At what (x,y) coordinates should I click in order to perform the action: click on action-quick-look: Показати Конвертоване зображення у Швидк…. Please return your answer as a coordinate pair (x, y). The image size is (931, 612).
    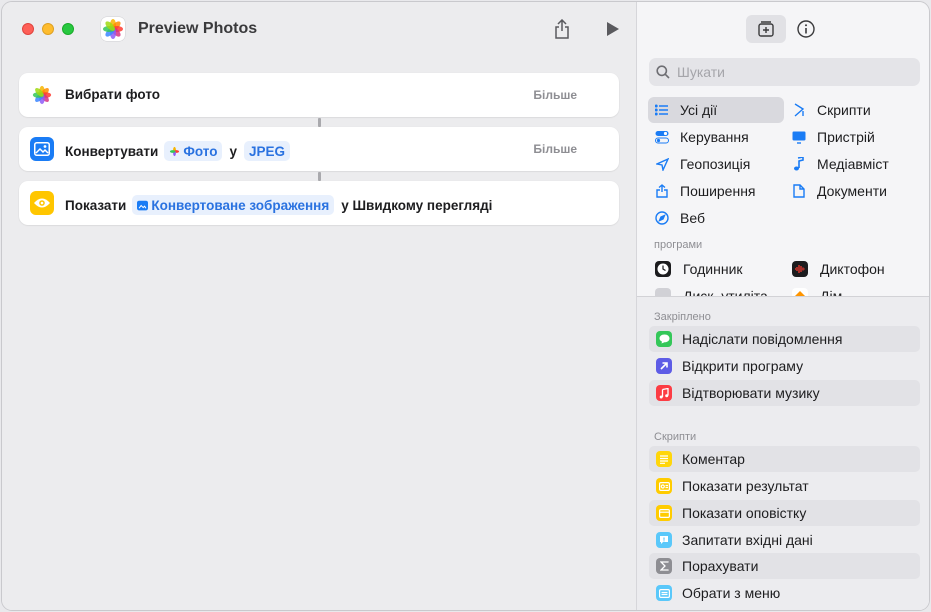
    Looking at the image, I should click on (319, 203).